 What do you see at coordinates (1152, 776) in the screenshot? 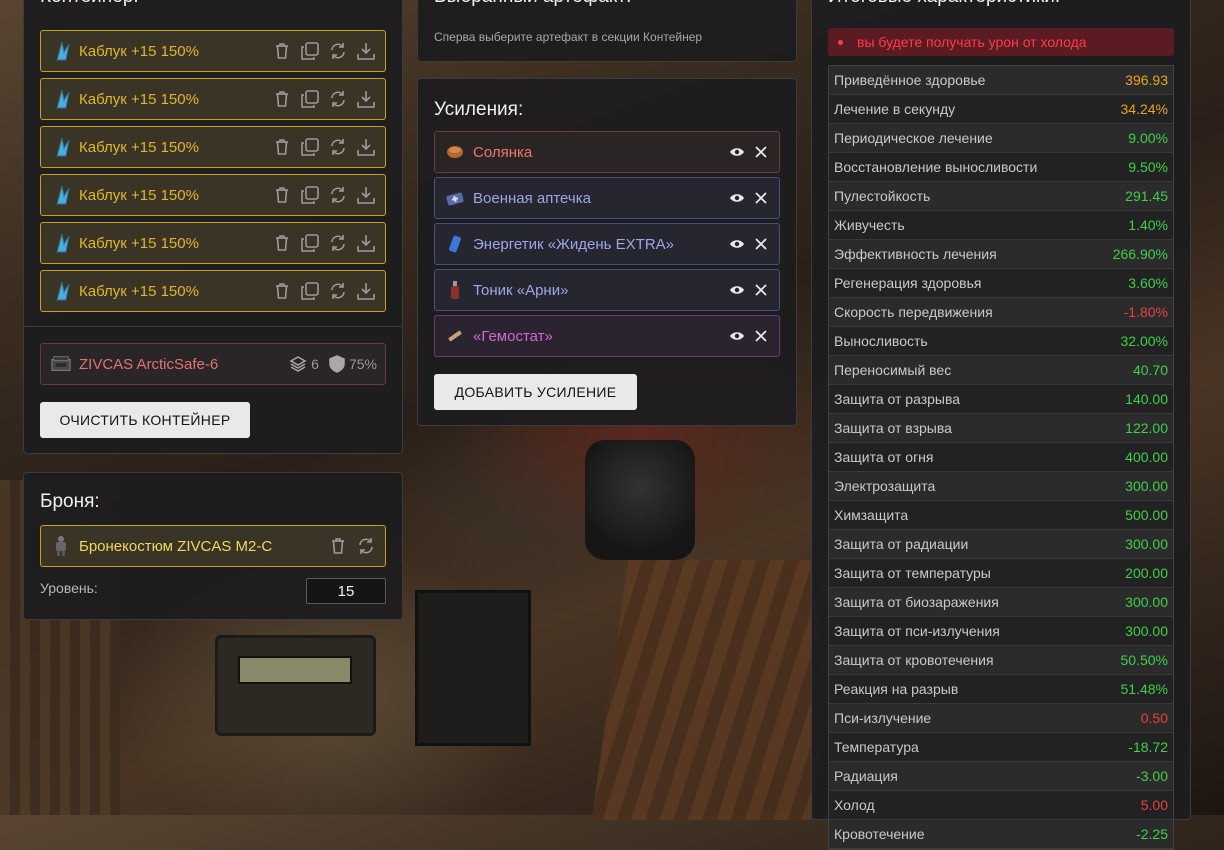
I see `stat-value: -3.00` at bounding box center [1152, 776].